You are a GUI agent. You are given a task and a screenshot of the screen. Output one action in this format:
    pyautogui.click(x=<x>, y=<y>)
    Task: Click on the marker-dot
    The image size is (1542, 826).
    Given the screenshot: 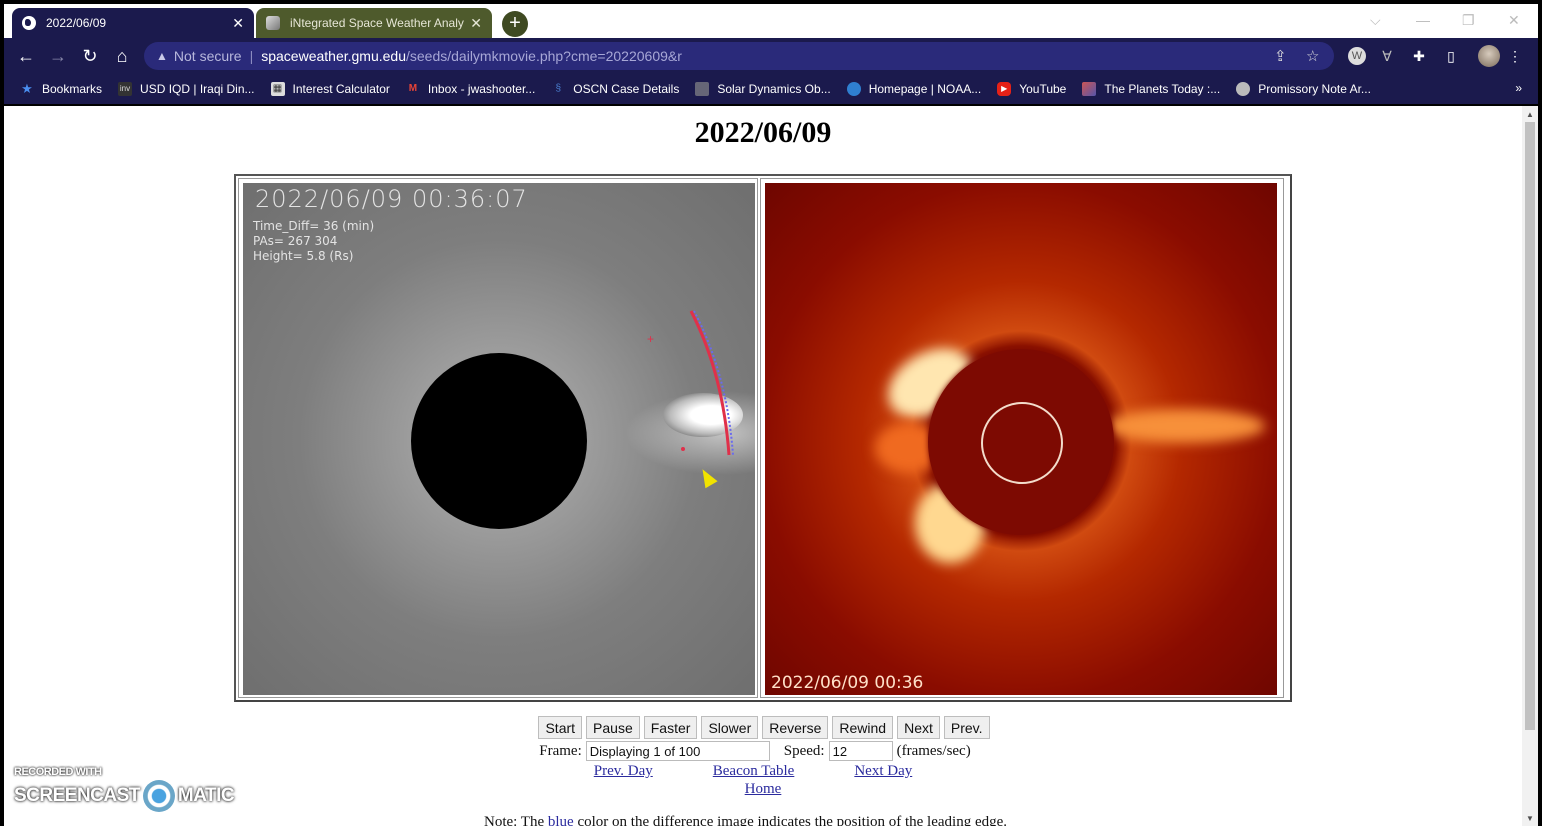 What is the action you would take?
    pyautogui.click(x=683, y=449)
    